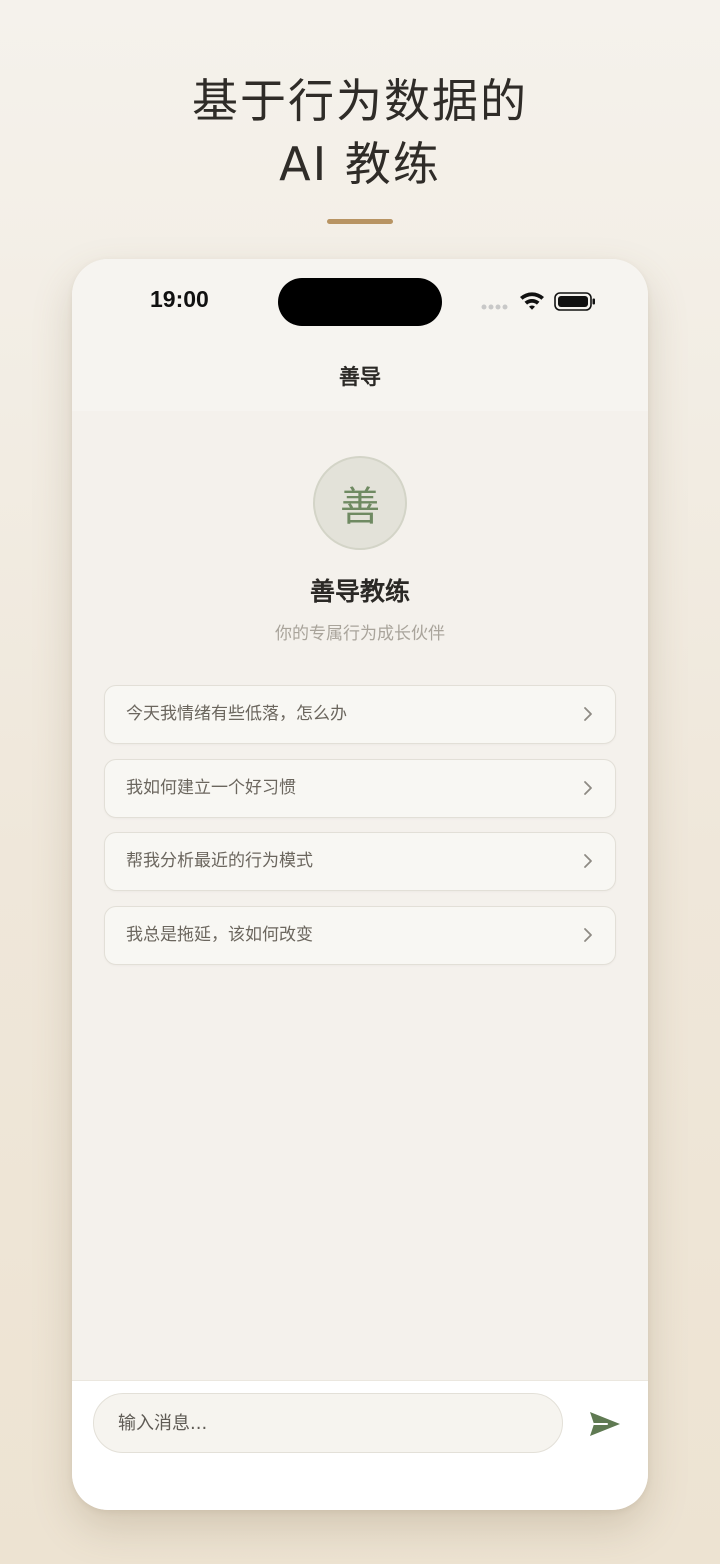 This screenshot has height=1564, width=720. What do you see at coordinates (360, 714) in the screenshot?
I see `suggestion-item: 今天我情绪有些低落，怎么办` at bounding box center [360, 714].